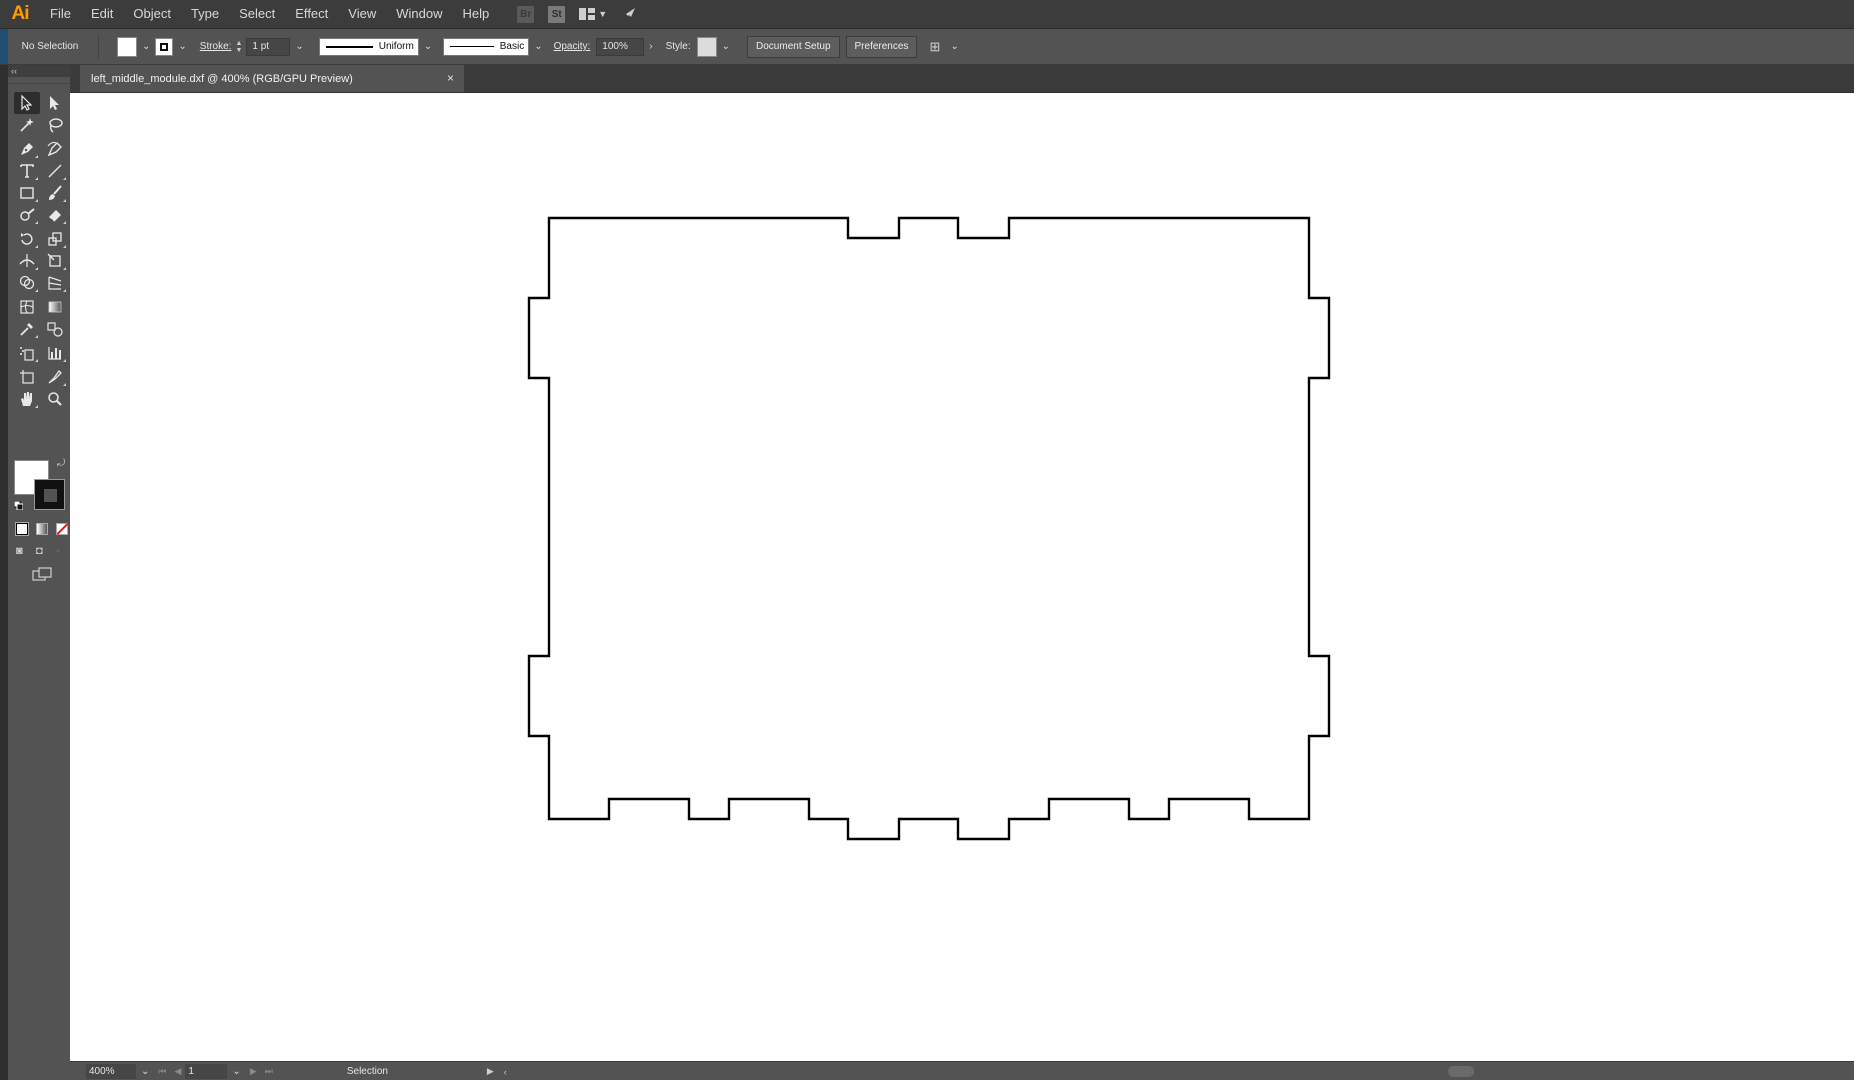 This screenshot has width=1854, height=1080. Describe the element at coordinates (42, 551) in the screenshot. I see `draw-behind-icon: ◘` at that location.